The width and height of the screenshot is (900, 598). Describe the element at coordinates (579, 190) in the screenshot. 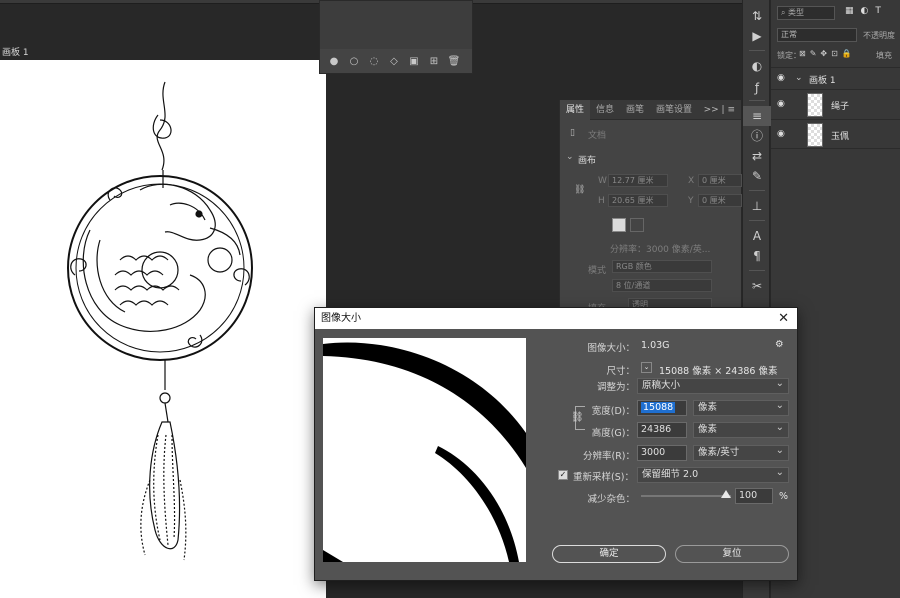

I see `link-icon: ⛓` at that location.